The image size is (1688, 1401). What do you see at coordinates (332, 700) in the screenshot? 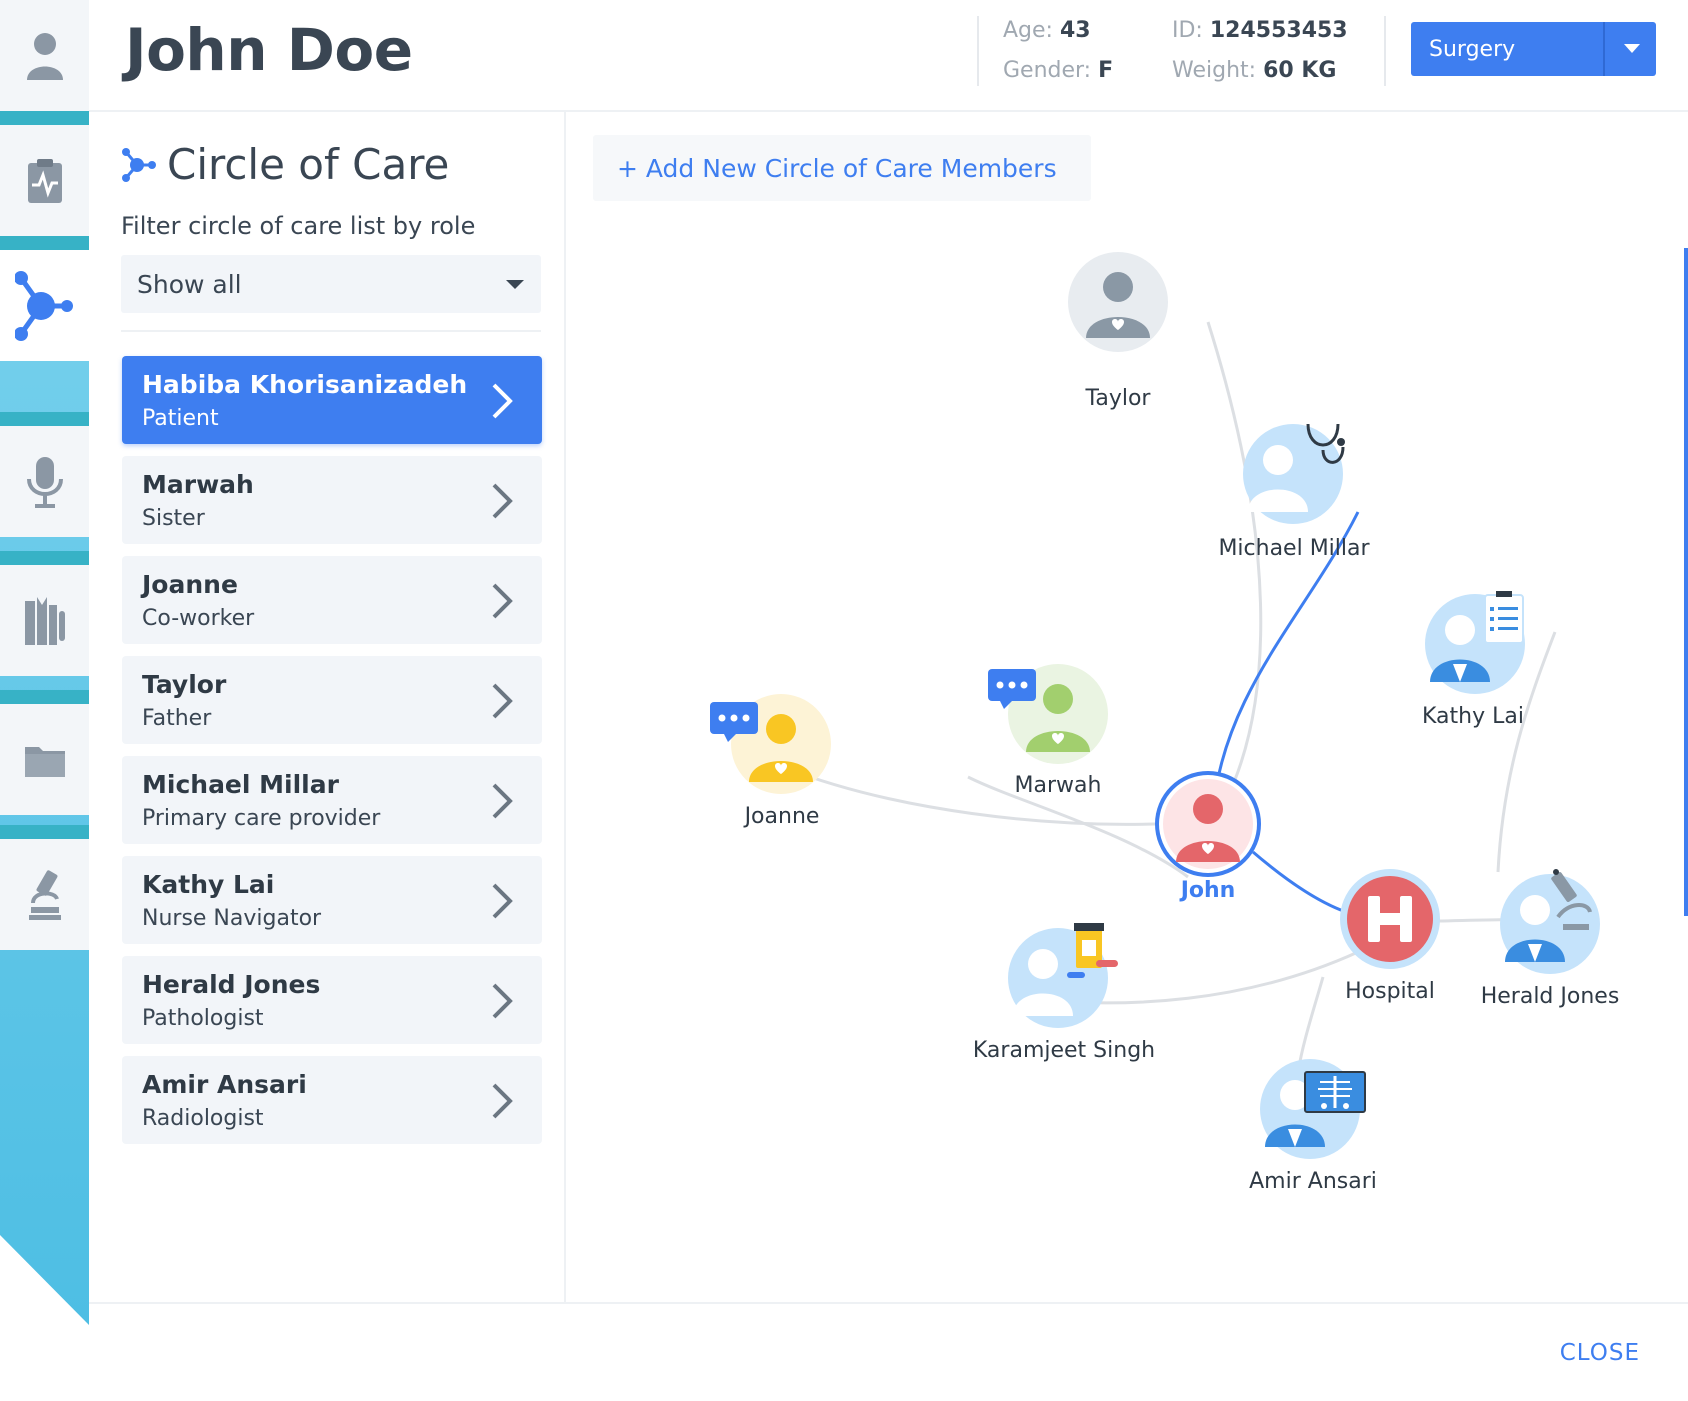
I see `member-card: Taylor Father` at bounding box center [332, 700].